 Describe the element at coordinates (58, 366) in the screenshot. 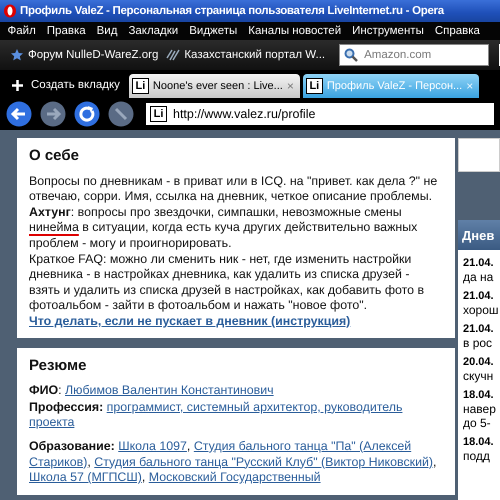

I see `section-heading: Резюме` at that location.